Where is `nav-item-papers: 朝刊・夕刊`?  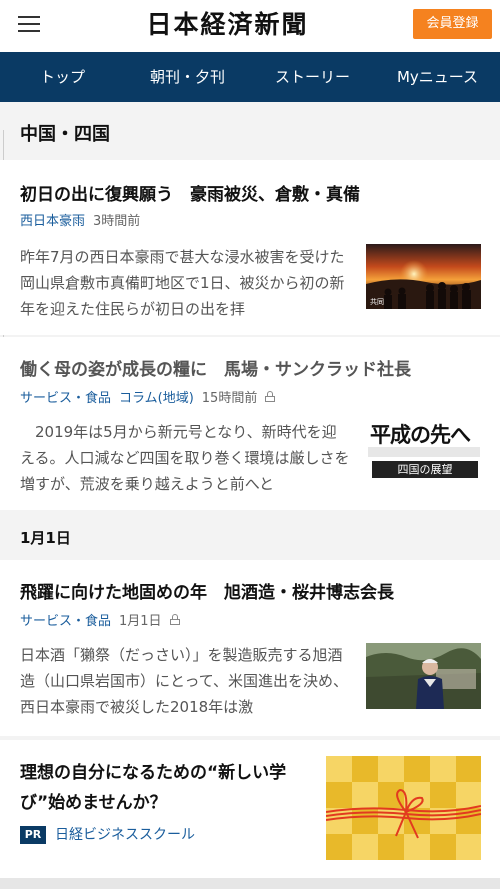
nav-item-papers: 朝刊・夕刊 is located at coordinates (187, 77).